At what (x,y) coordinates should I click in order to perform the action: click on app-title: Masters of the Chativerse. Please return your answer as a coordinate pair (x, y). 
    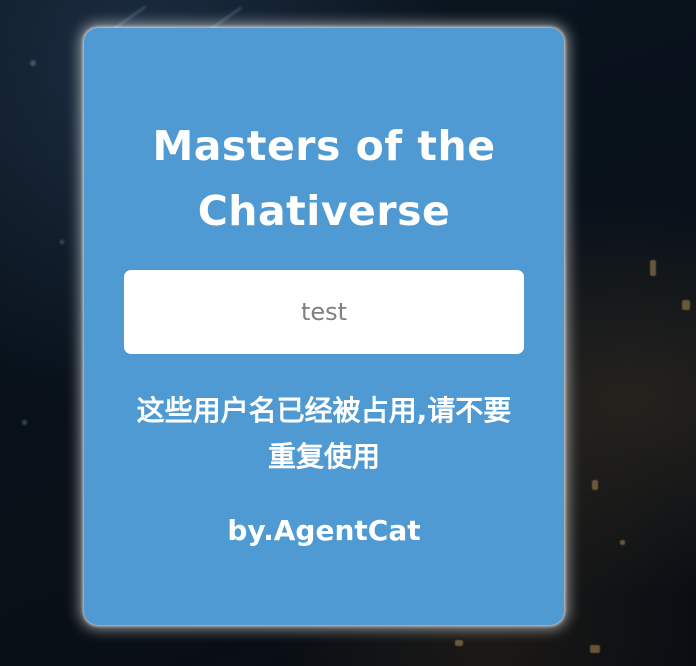
    Looking at the image, I should click on (324, 178).